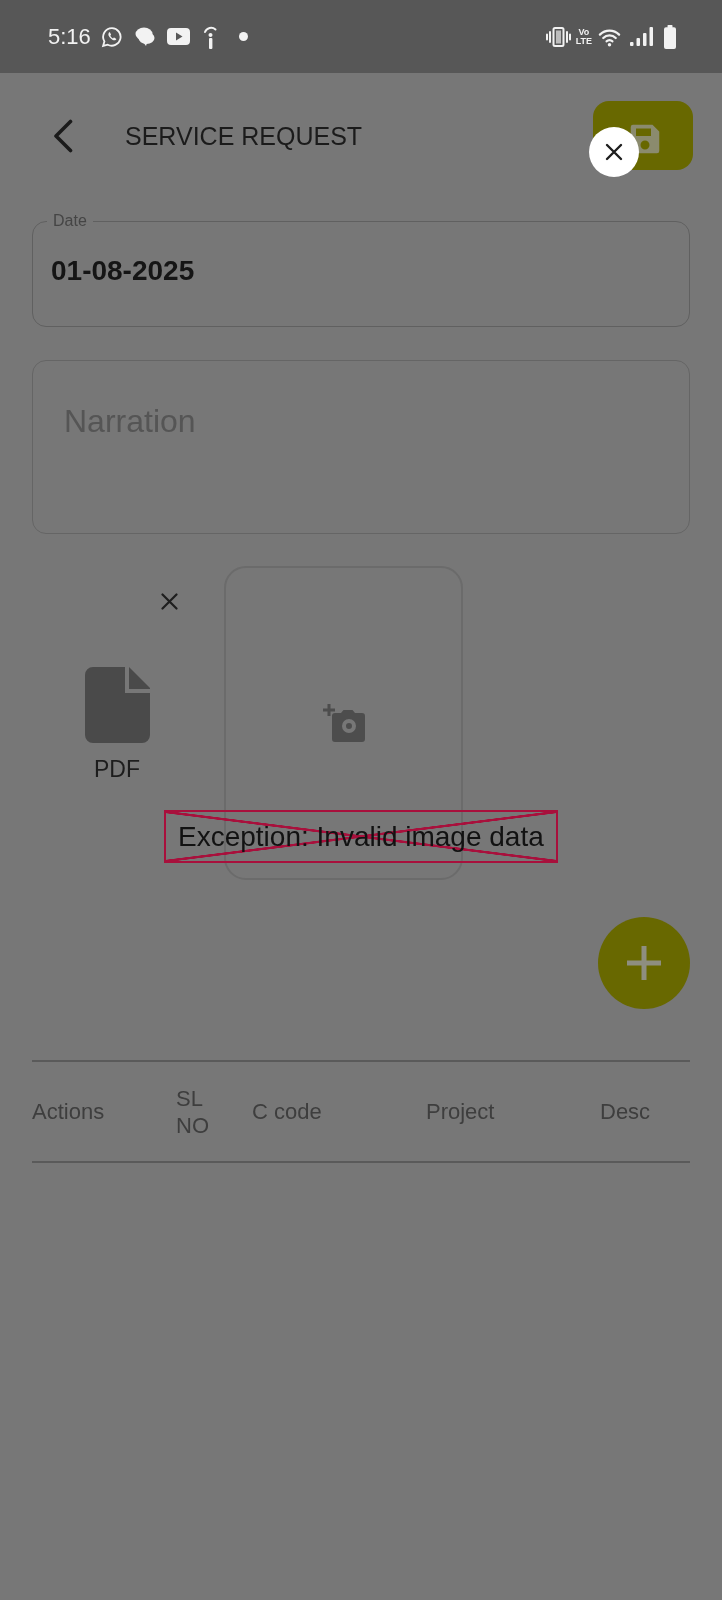 This screenshot has width=722, height=1600. What do you see at coordinates (343, 723) in the screenshot?
I see `camera-plus-icon` at bounding box center [343, 723].